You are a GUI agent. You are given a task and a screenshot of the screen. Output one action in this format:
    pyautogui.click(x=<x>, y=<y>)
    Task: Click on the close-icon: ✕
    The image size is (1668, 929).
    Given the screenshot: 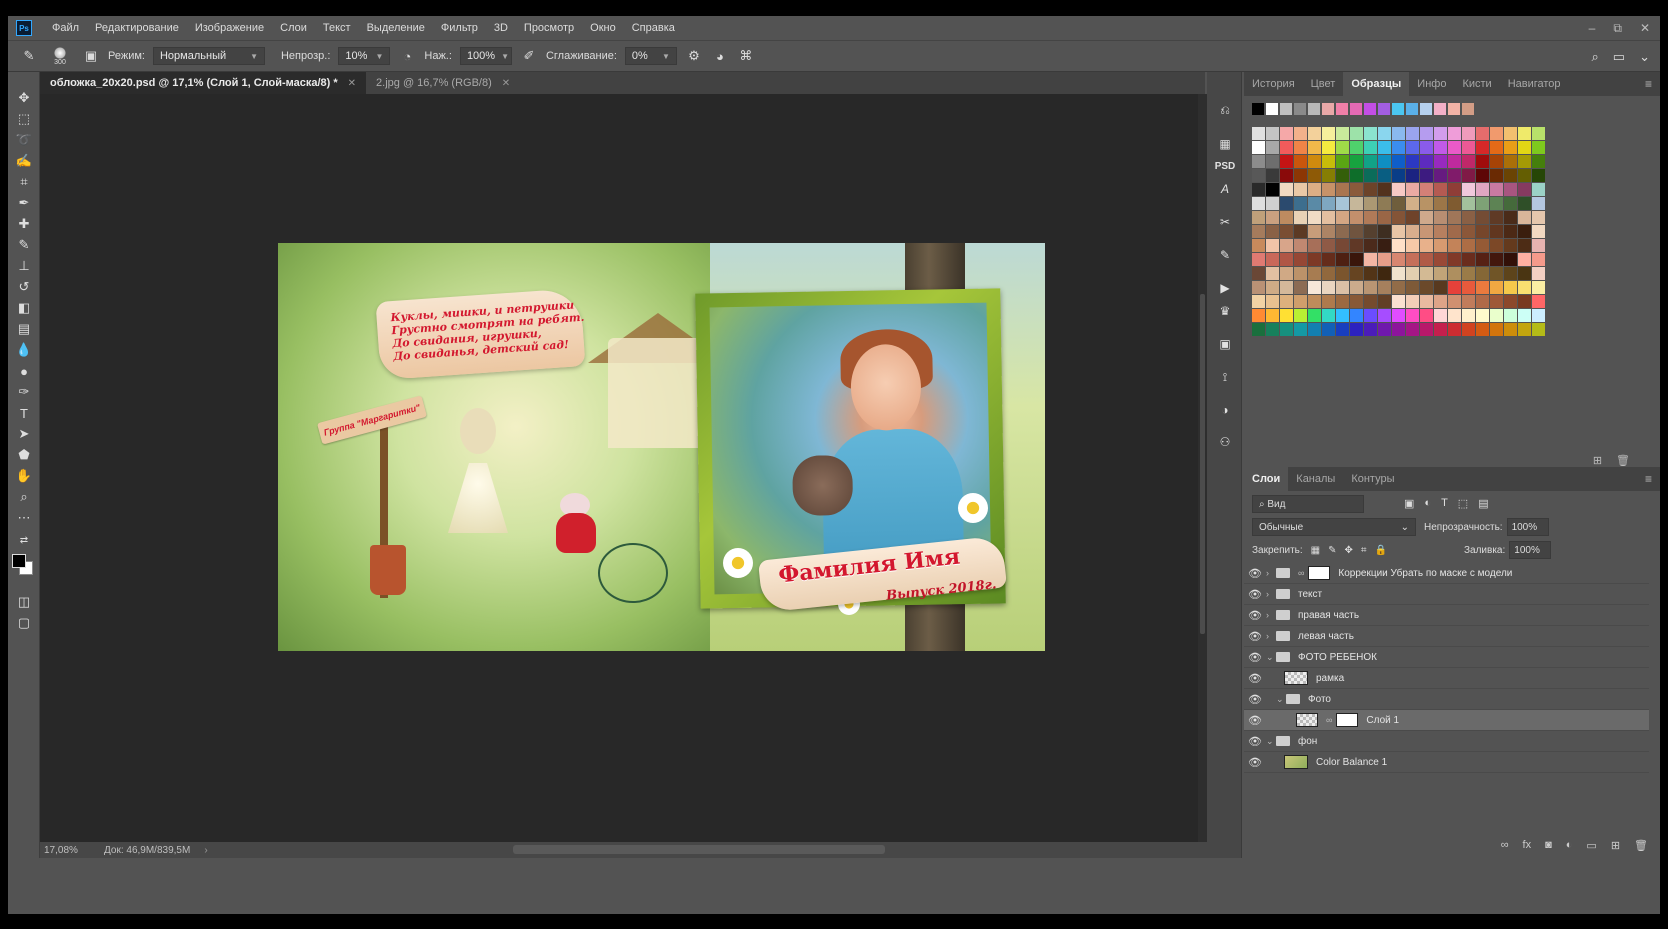 What is the action you would take?
    pyautogui.click(x=506, y=83)
    